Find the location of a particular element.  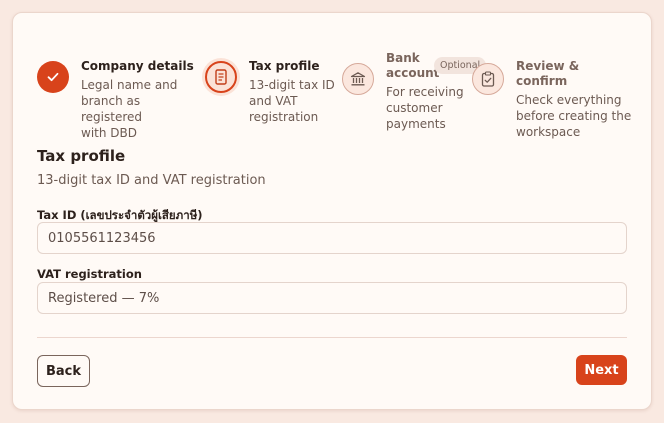

step-desc-line: Legal name and is located at coordinates (129, 85).